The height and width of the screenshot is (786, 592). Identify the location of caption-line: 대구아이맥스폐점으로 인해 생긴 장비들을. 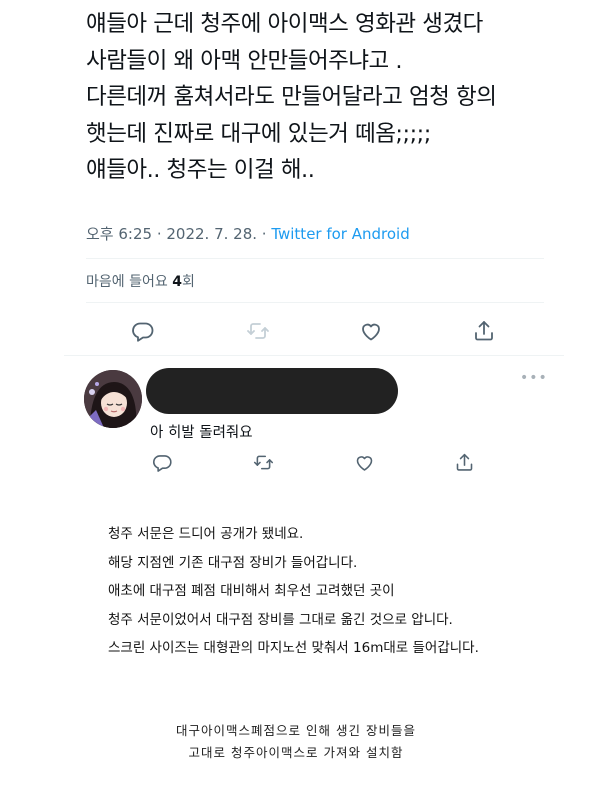
(296, 730).